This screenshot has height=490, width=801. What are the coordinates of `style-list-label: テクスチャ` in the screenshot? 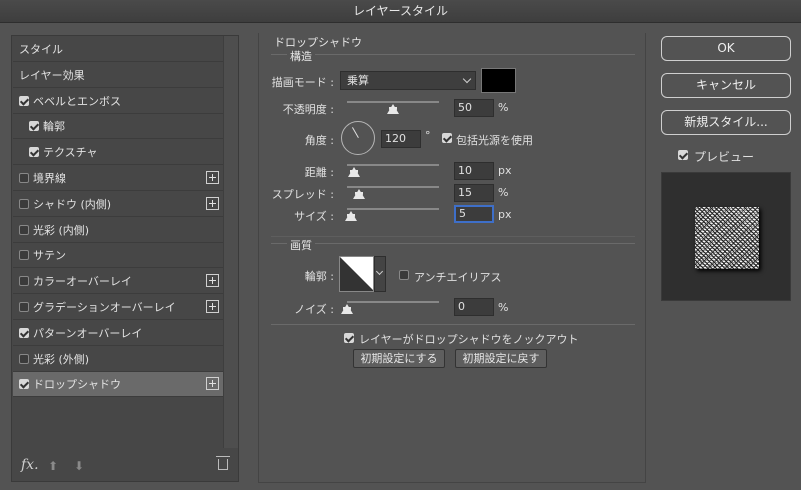 It's located at (70, 153).